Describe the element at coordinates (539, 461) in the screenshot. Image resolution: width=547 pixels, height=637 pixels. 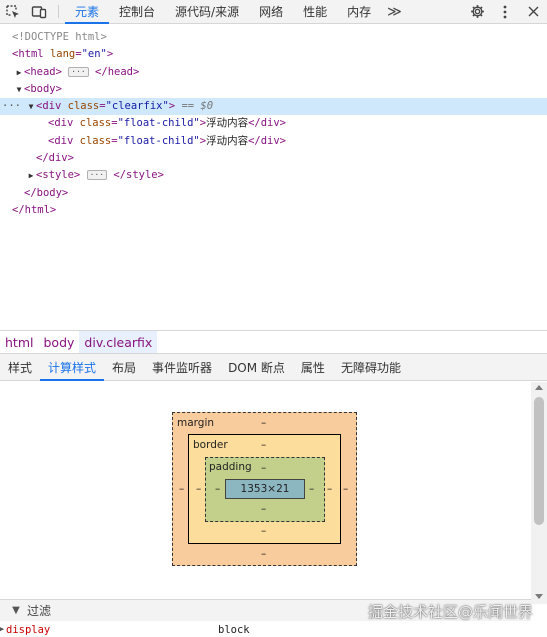
I see `scrollbar-thumb` at that location.